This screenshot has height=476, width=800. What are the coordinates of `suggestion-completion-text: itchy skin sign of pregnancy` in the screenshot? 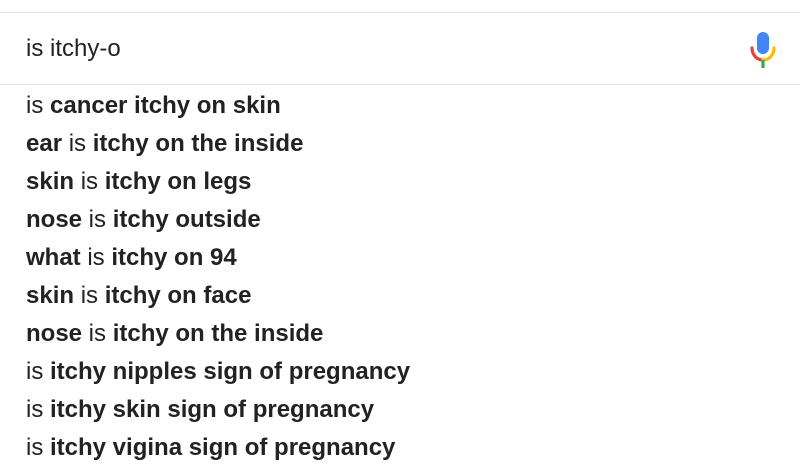 It's located at (212, 409).